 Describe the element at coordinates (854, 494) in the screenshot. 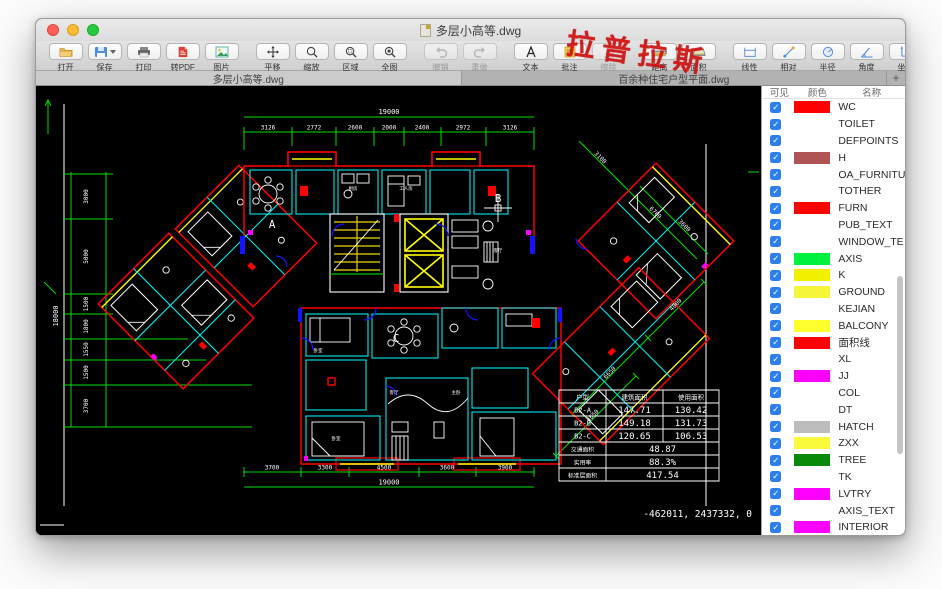

I see `layer-name: LVTRY` at that location.